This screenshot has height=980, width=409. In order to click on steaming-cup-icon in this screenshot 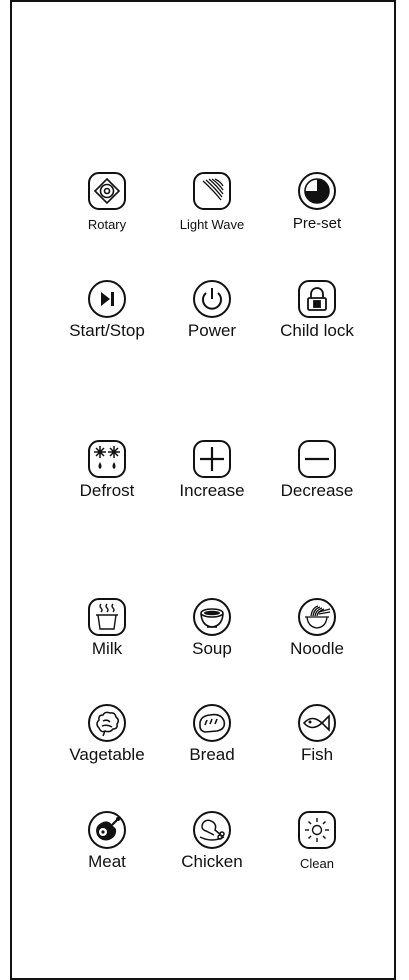, I will do `click(107, 617)`.